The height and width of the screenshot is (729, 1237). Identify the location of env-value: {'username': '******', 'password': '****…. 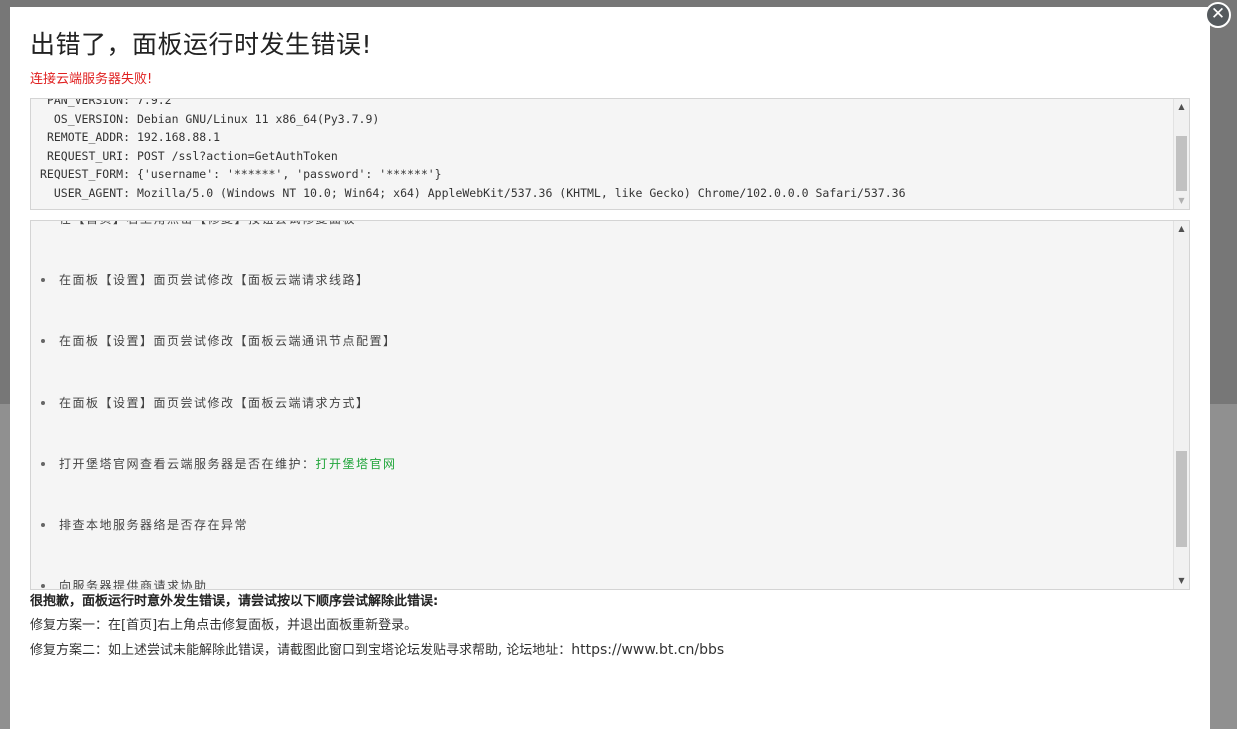
(289, 174).